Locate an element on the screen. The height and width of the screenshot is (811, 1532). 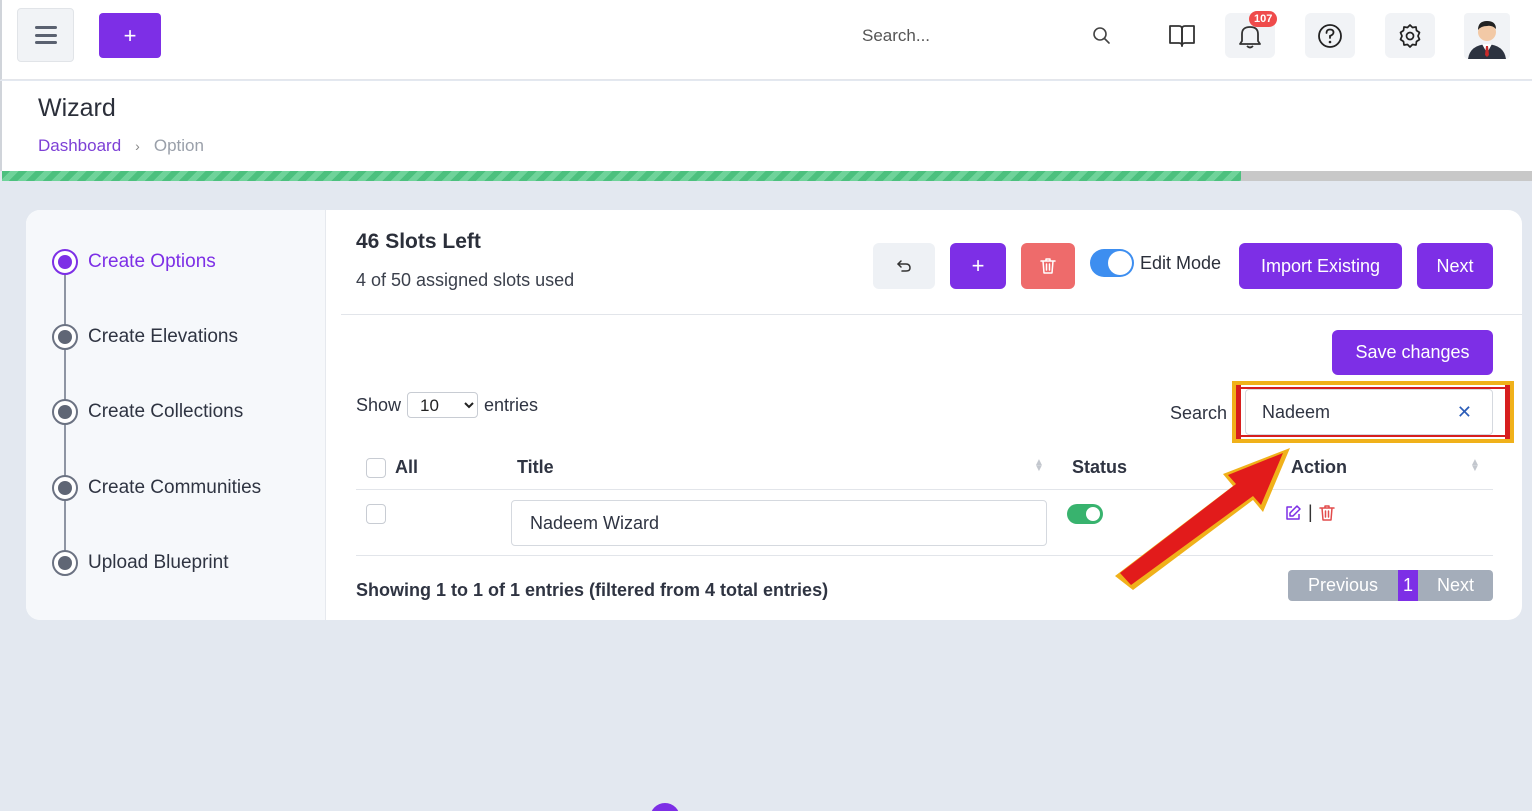
step-create-elevations: Create Elevations is located at coordinates (145, 337).